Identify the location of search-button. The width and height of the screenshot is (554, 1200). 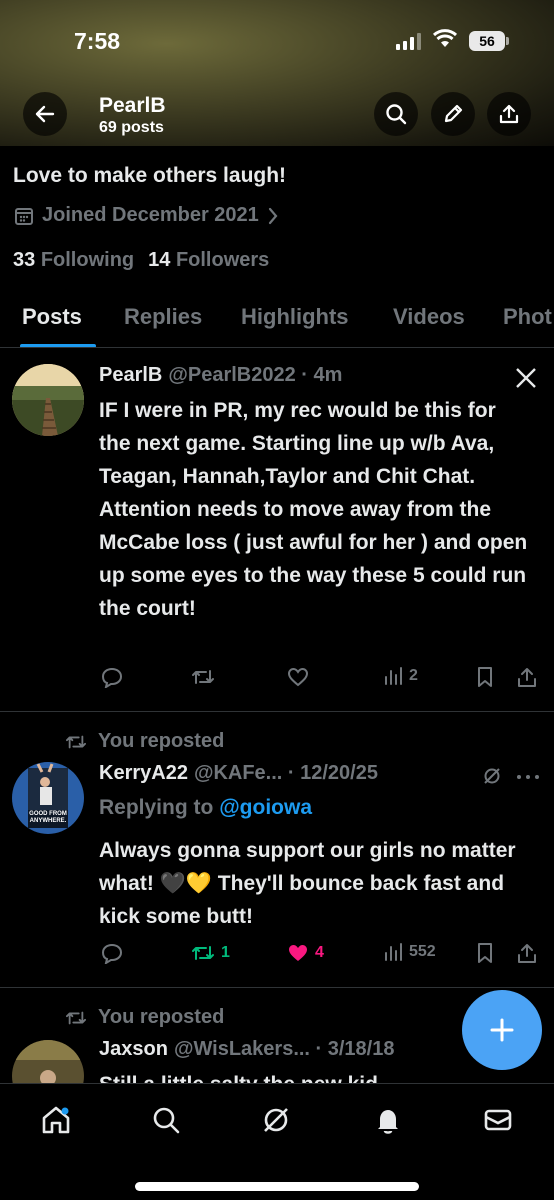
(396, 114).